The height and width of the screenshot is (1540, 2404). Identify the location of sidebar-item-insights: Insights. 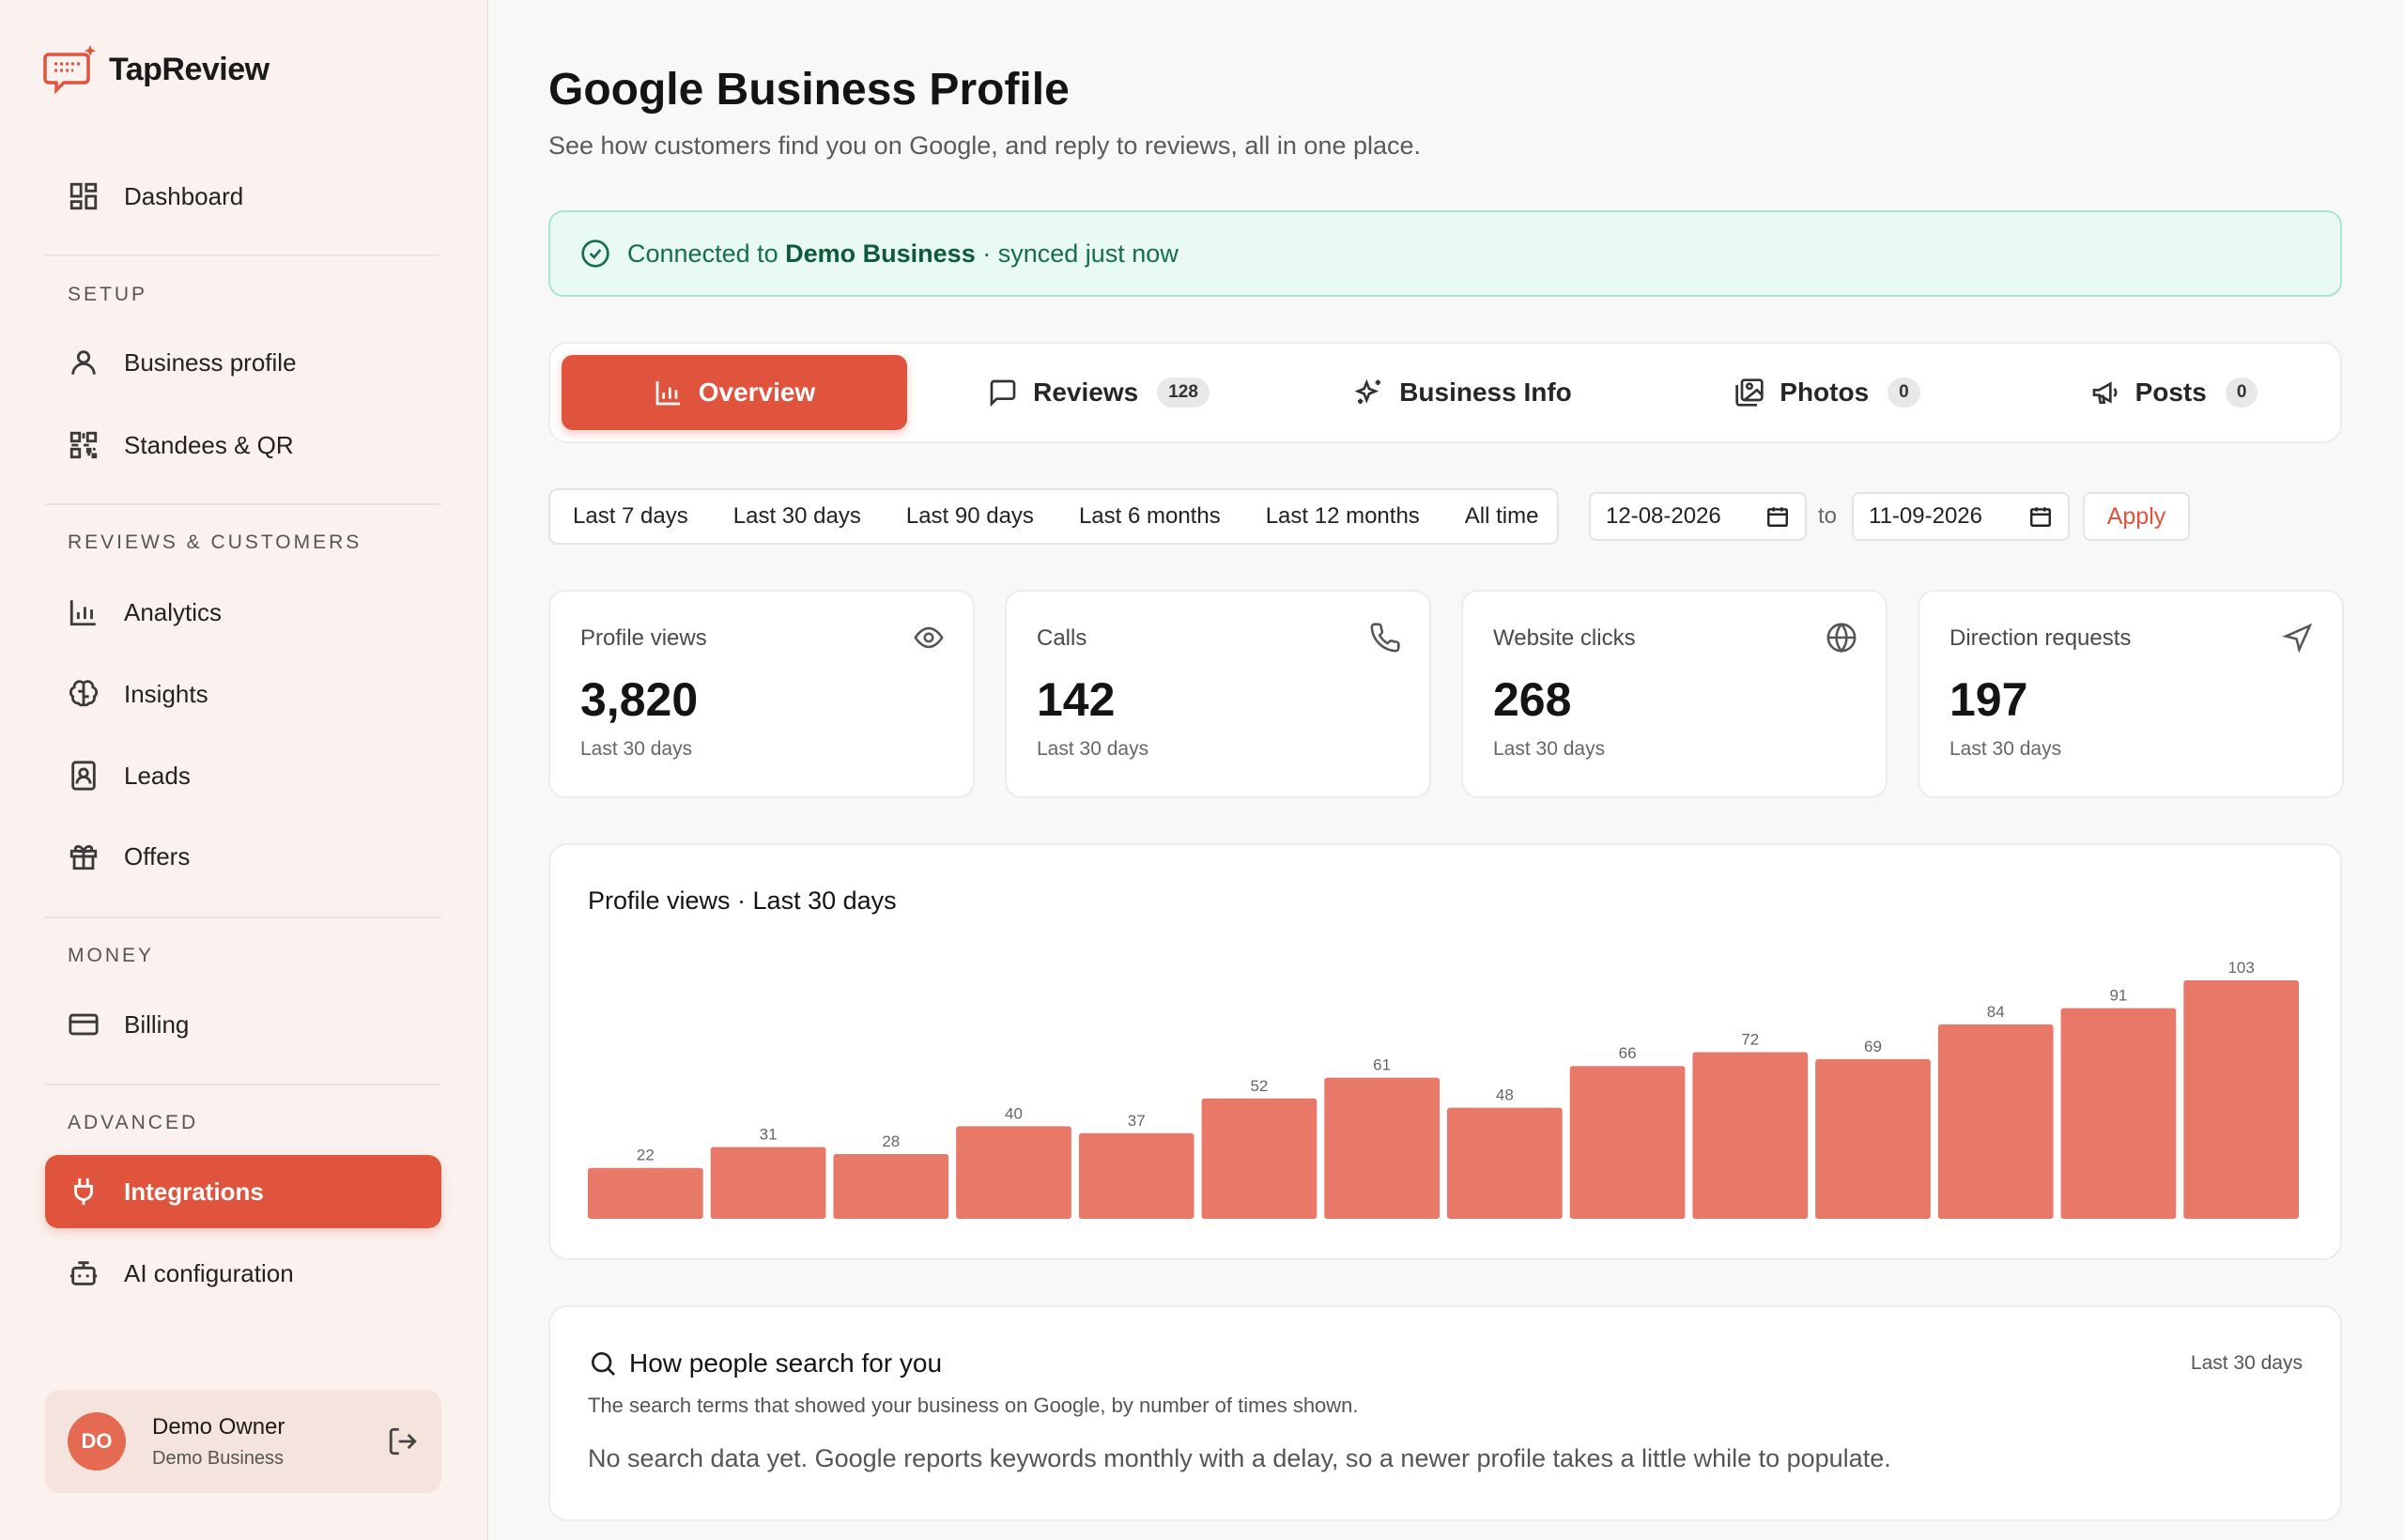
(243, 694).